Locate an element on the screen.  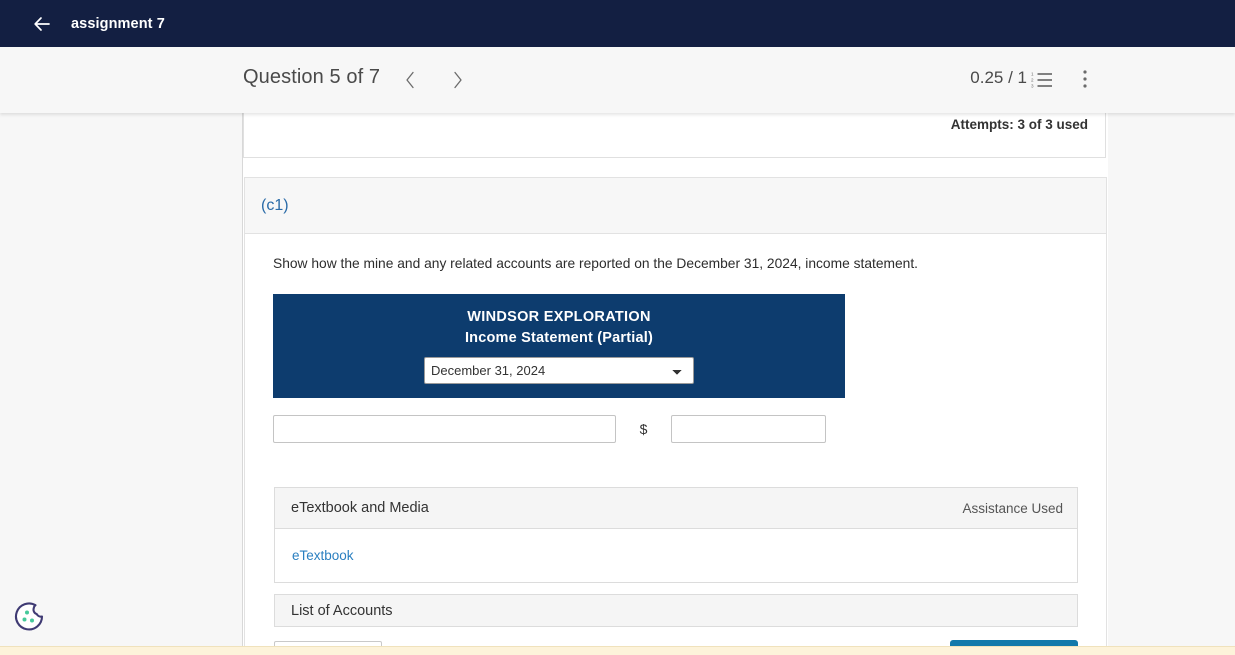
svg-text: 3 is located at coordinates (1032, 85).